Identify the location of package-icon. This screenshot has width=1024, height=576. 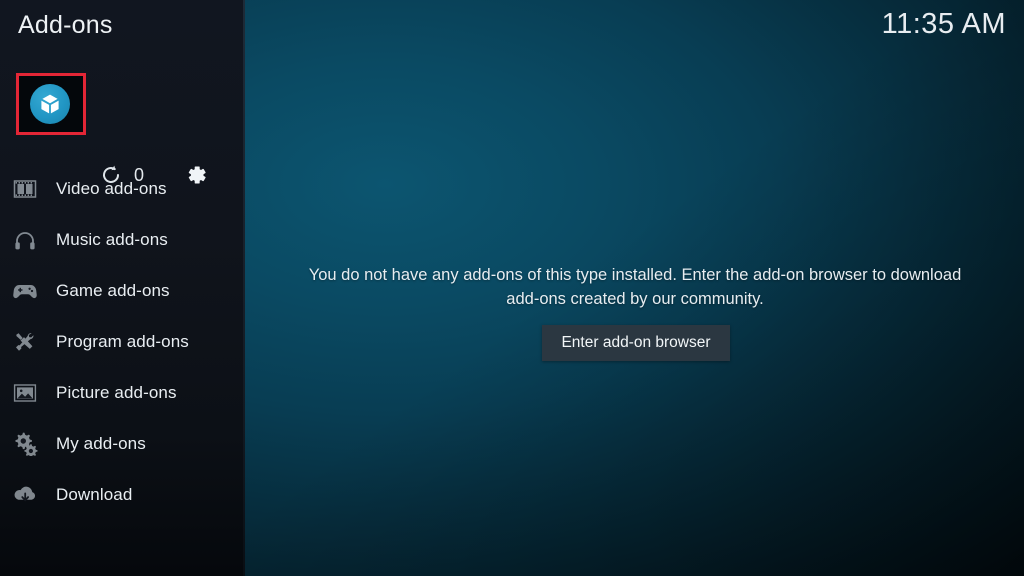
(50, 104).